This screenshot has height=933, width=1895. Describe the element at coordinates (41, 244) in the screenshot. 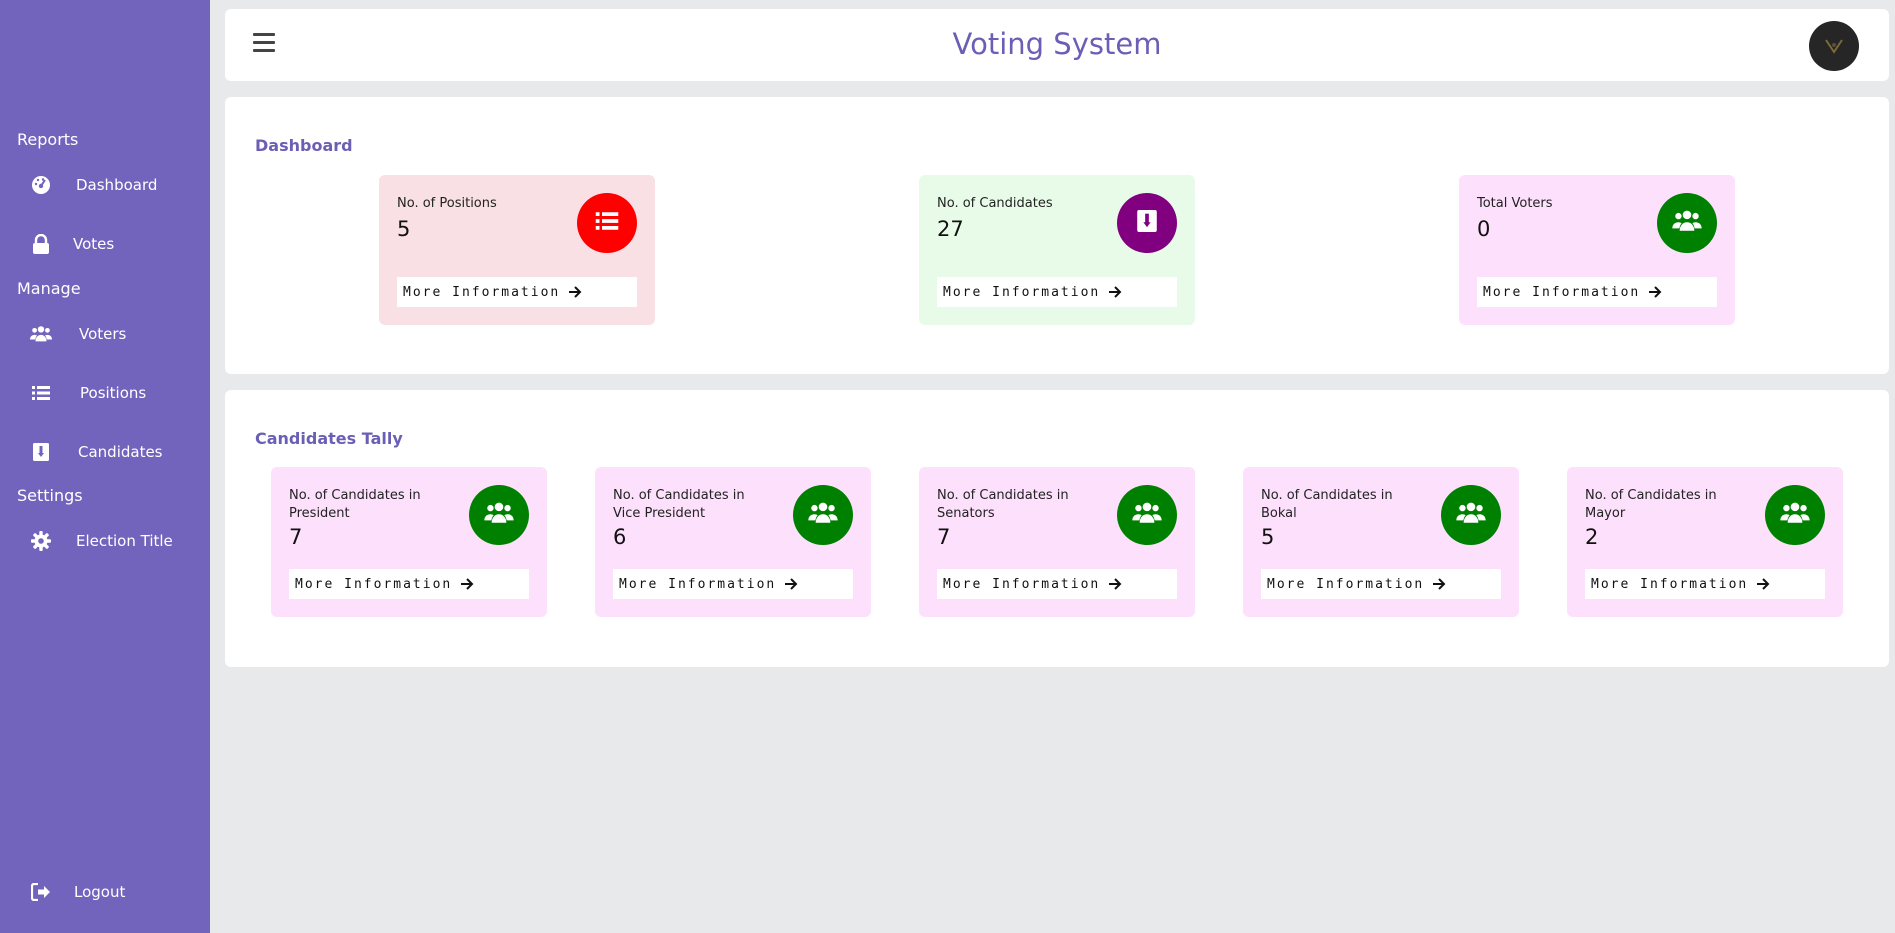

I see `lock-icon` at that location.